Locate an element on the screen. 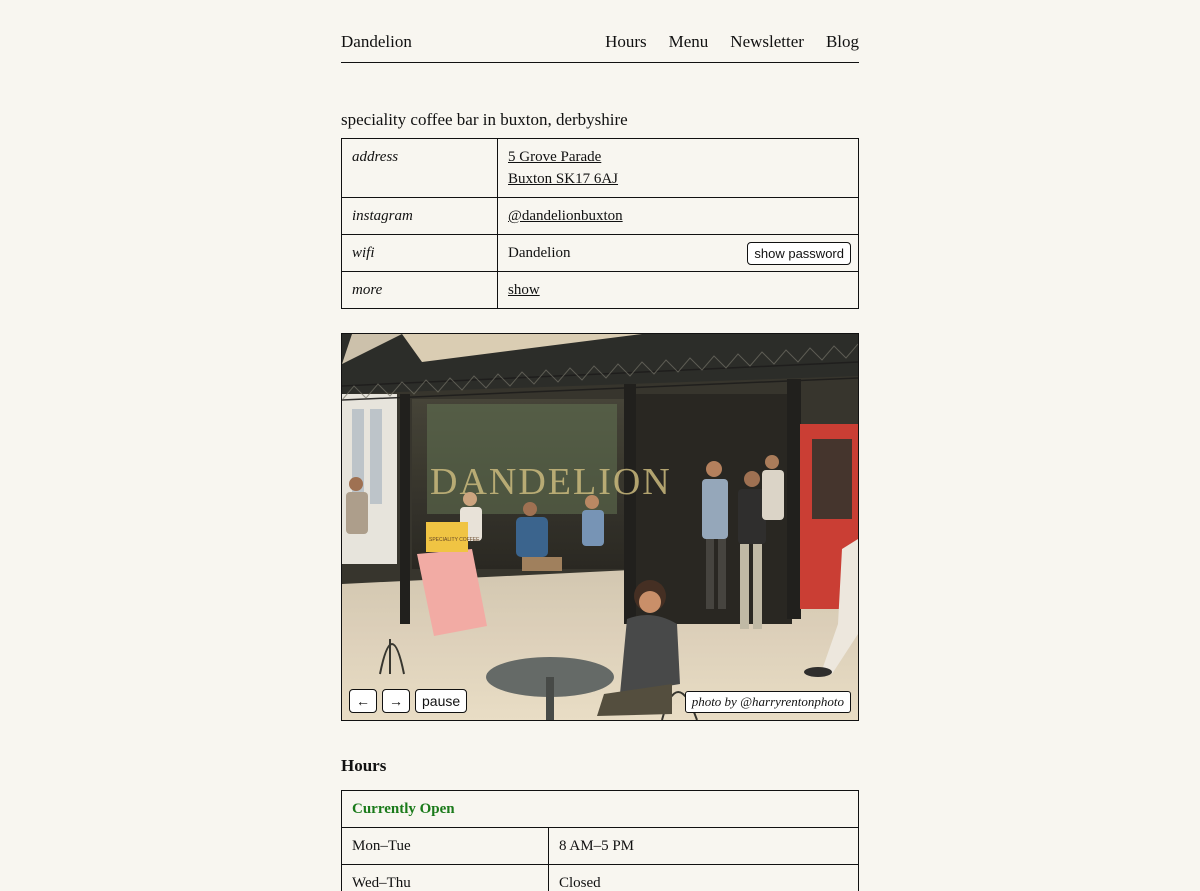 The width and height of the screenshot is (1200, 891). pause-slideshow-button: pause is located at coordinates (441, 701).